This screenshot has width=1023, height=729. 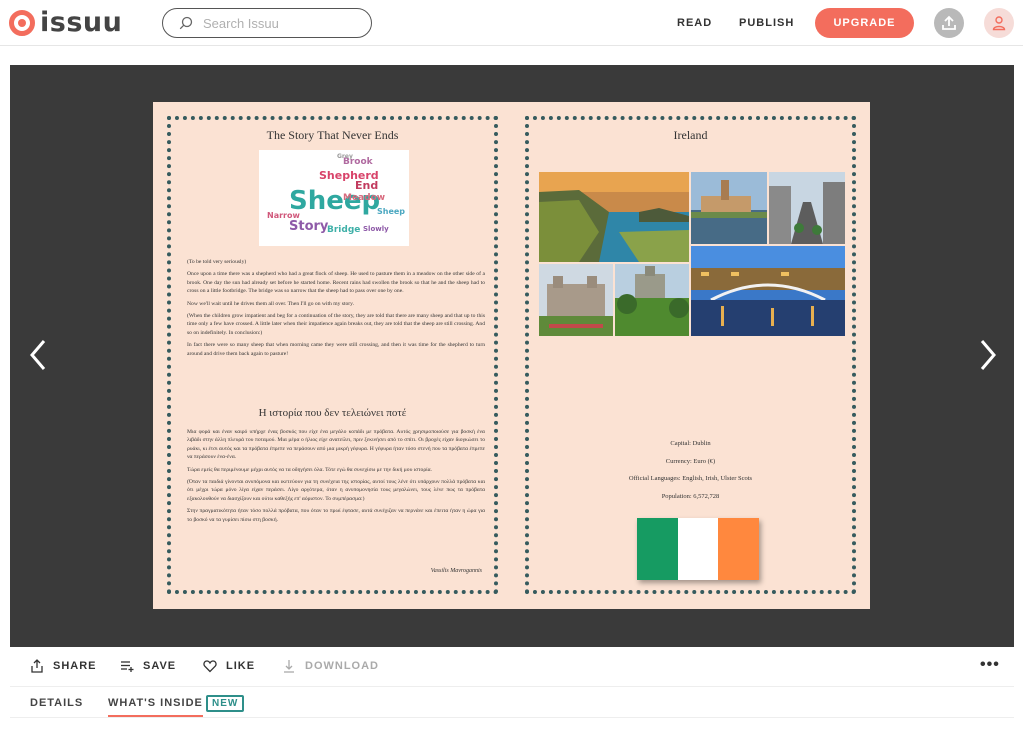 What do you see at coordinates (367, 185) in the screenshot?
I see `wordcloud-word: End` at bounding box center [367, 185].